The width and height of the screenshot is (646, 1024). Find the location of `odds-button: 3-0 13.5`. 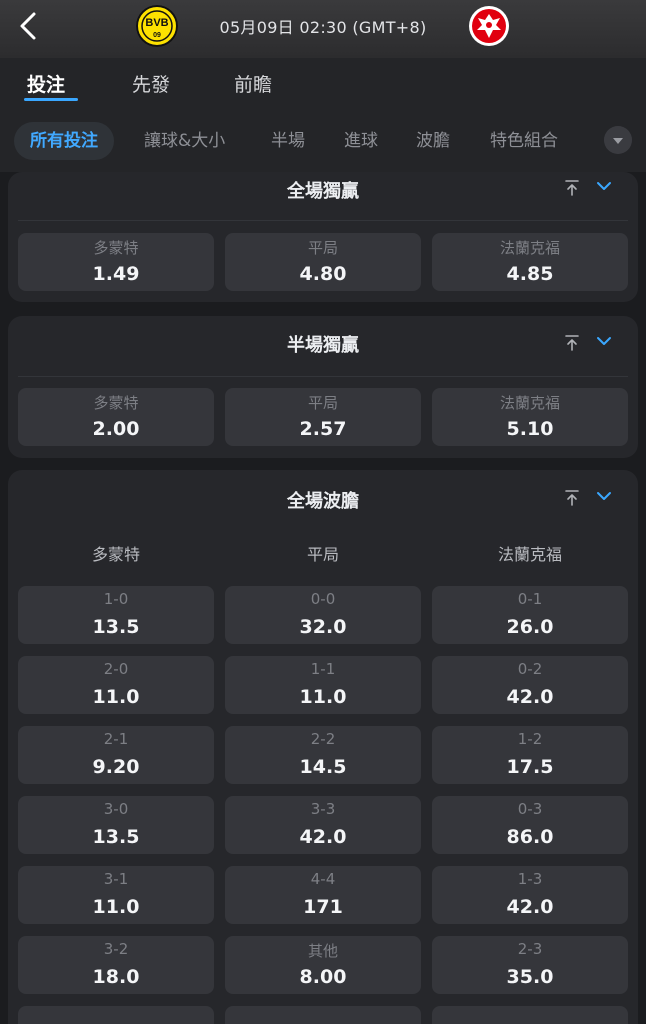

odds-button: 3-0 13.5 is located at coordinates (116, 825).